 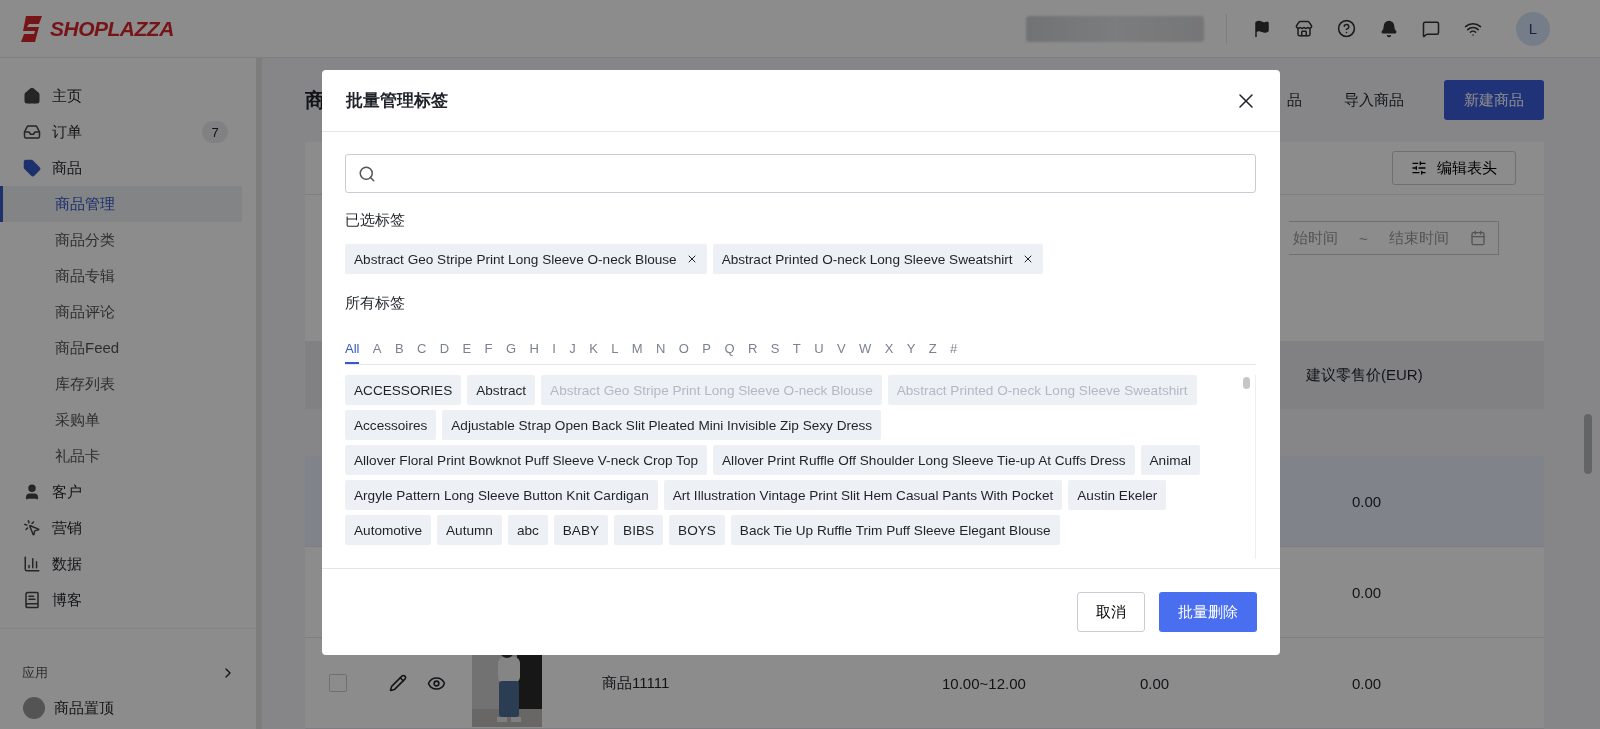 I want to click on letter-tab: Z, so click(x=932, y=352).